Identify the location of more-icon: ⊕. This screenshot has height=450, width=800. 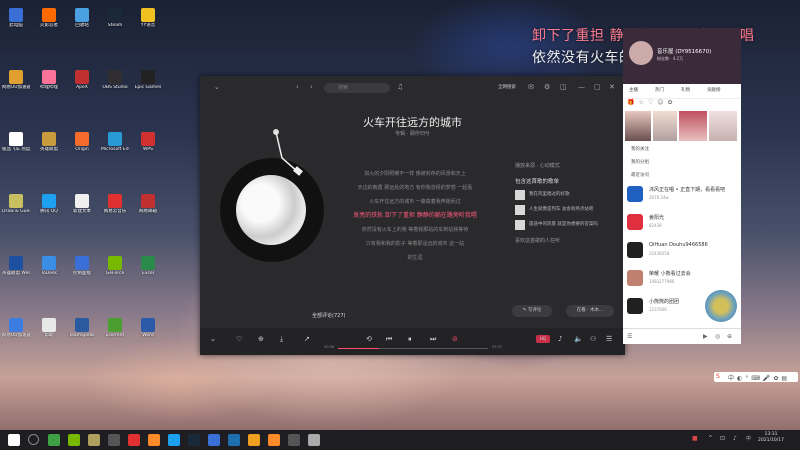
(729, 336).